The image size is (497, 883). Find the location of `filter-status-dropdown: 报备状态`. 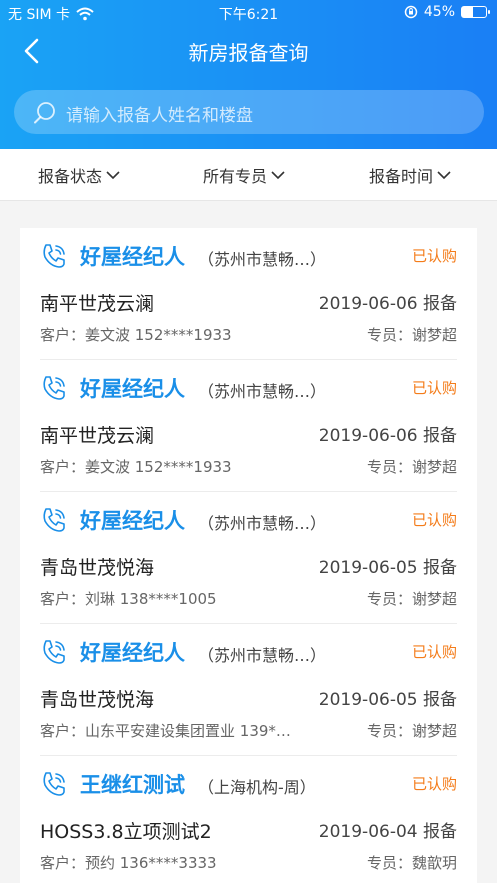

filter-status-dropdown: 报备状态 is located at coordinates (79, 175).